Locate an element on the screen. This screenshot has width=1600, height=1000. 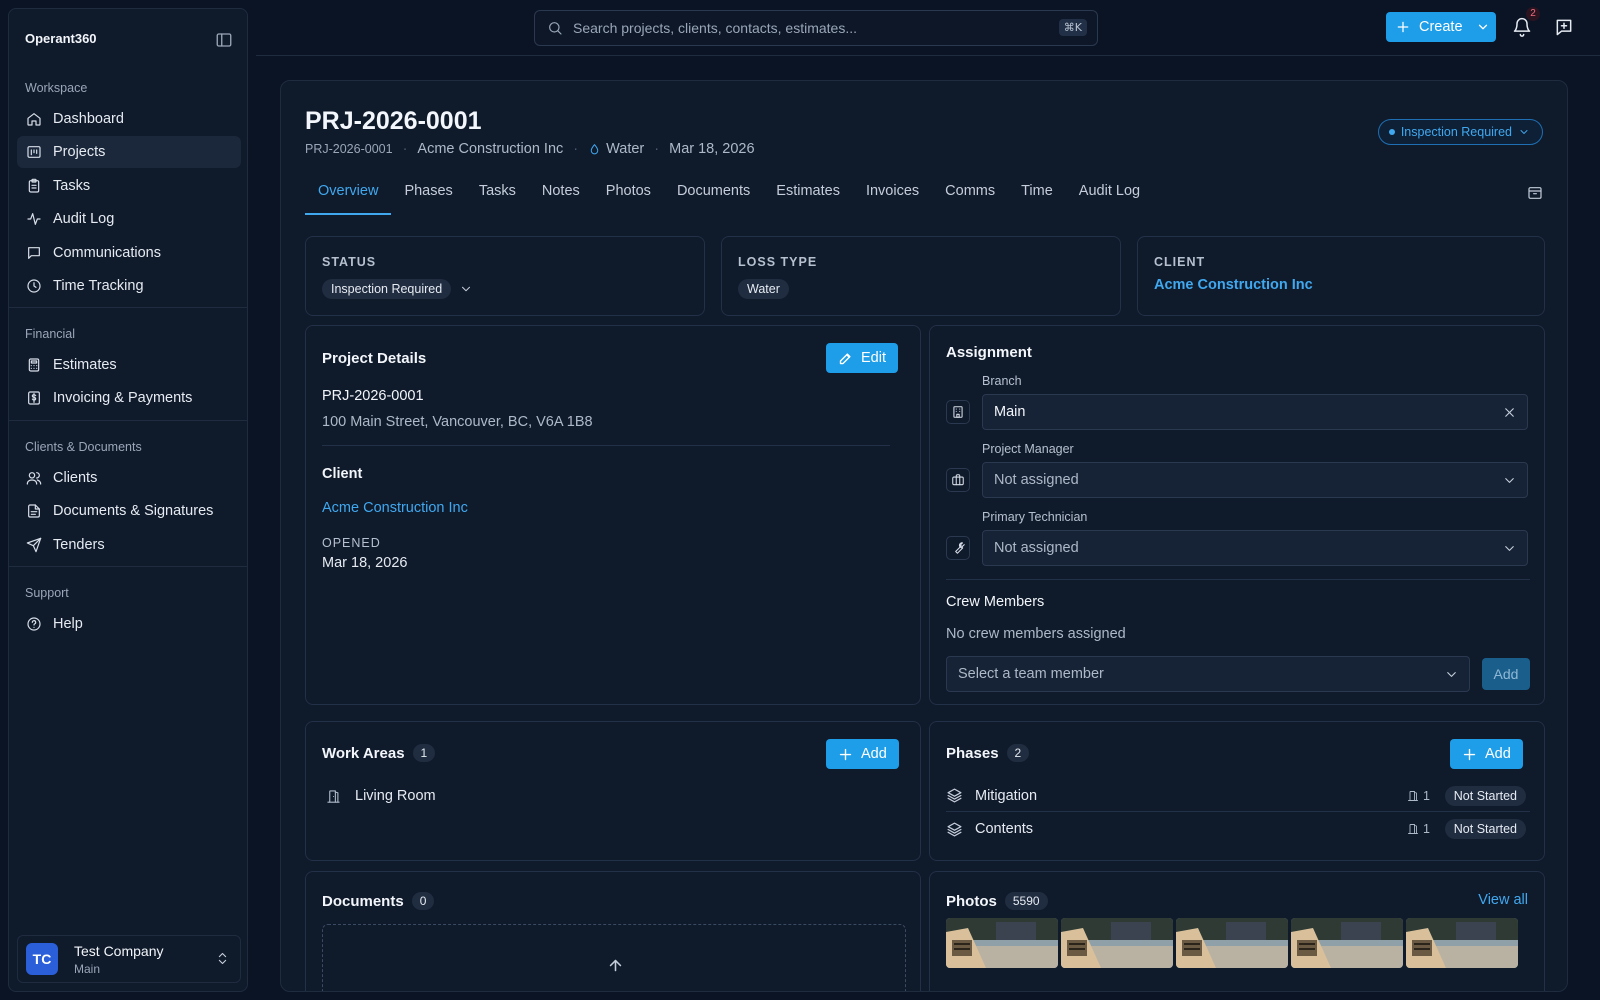
sidebar-item-time-tracking: Time Tracking is located at coordinates (129, 286).